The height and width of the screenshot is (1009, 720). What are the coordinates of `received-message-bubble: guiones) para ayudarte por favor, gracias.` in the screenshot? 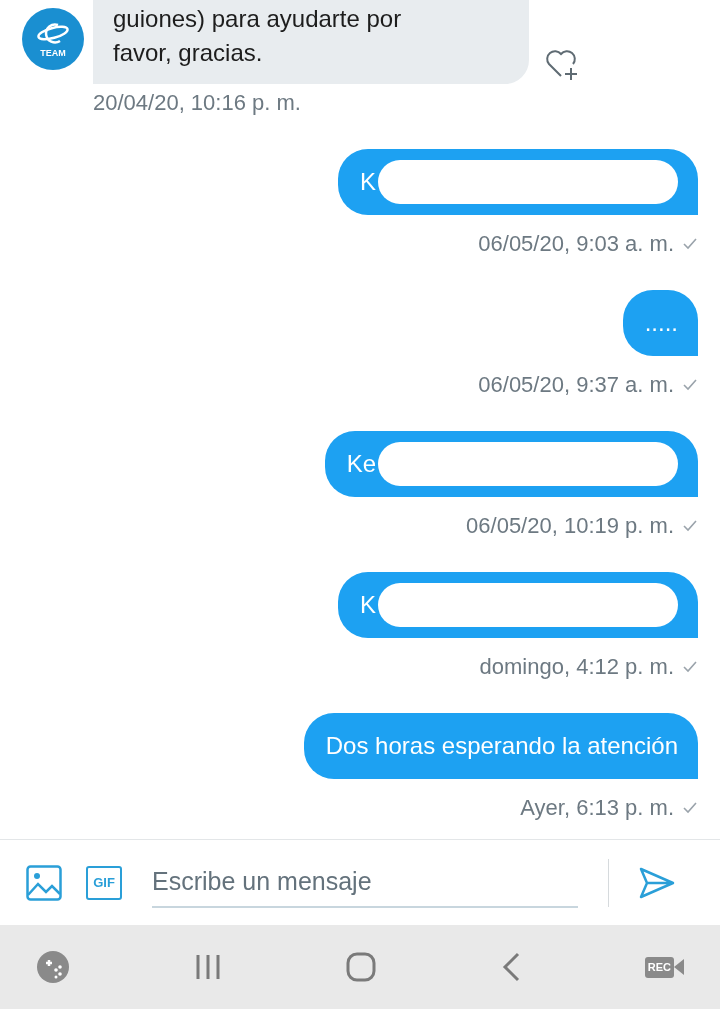 It's located at (311, 42).